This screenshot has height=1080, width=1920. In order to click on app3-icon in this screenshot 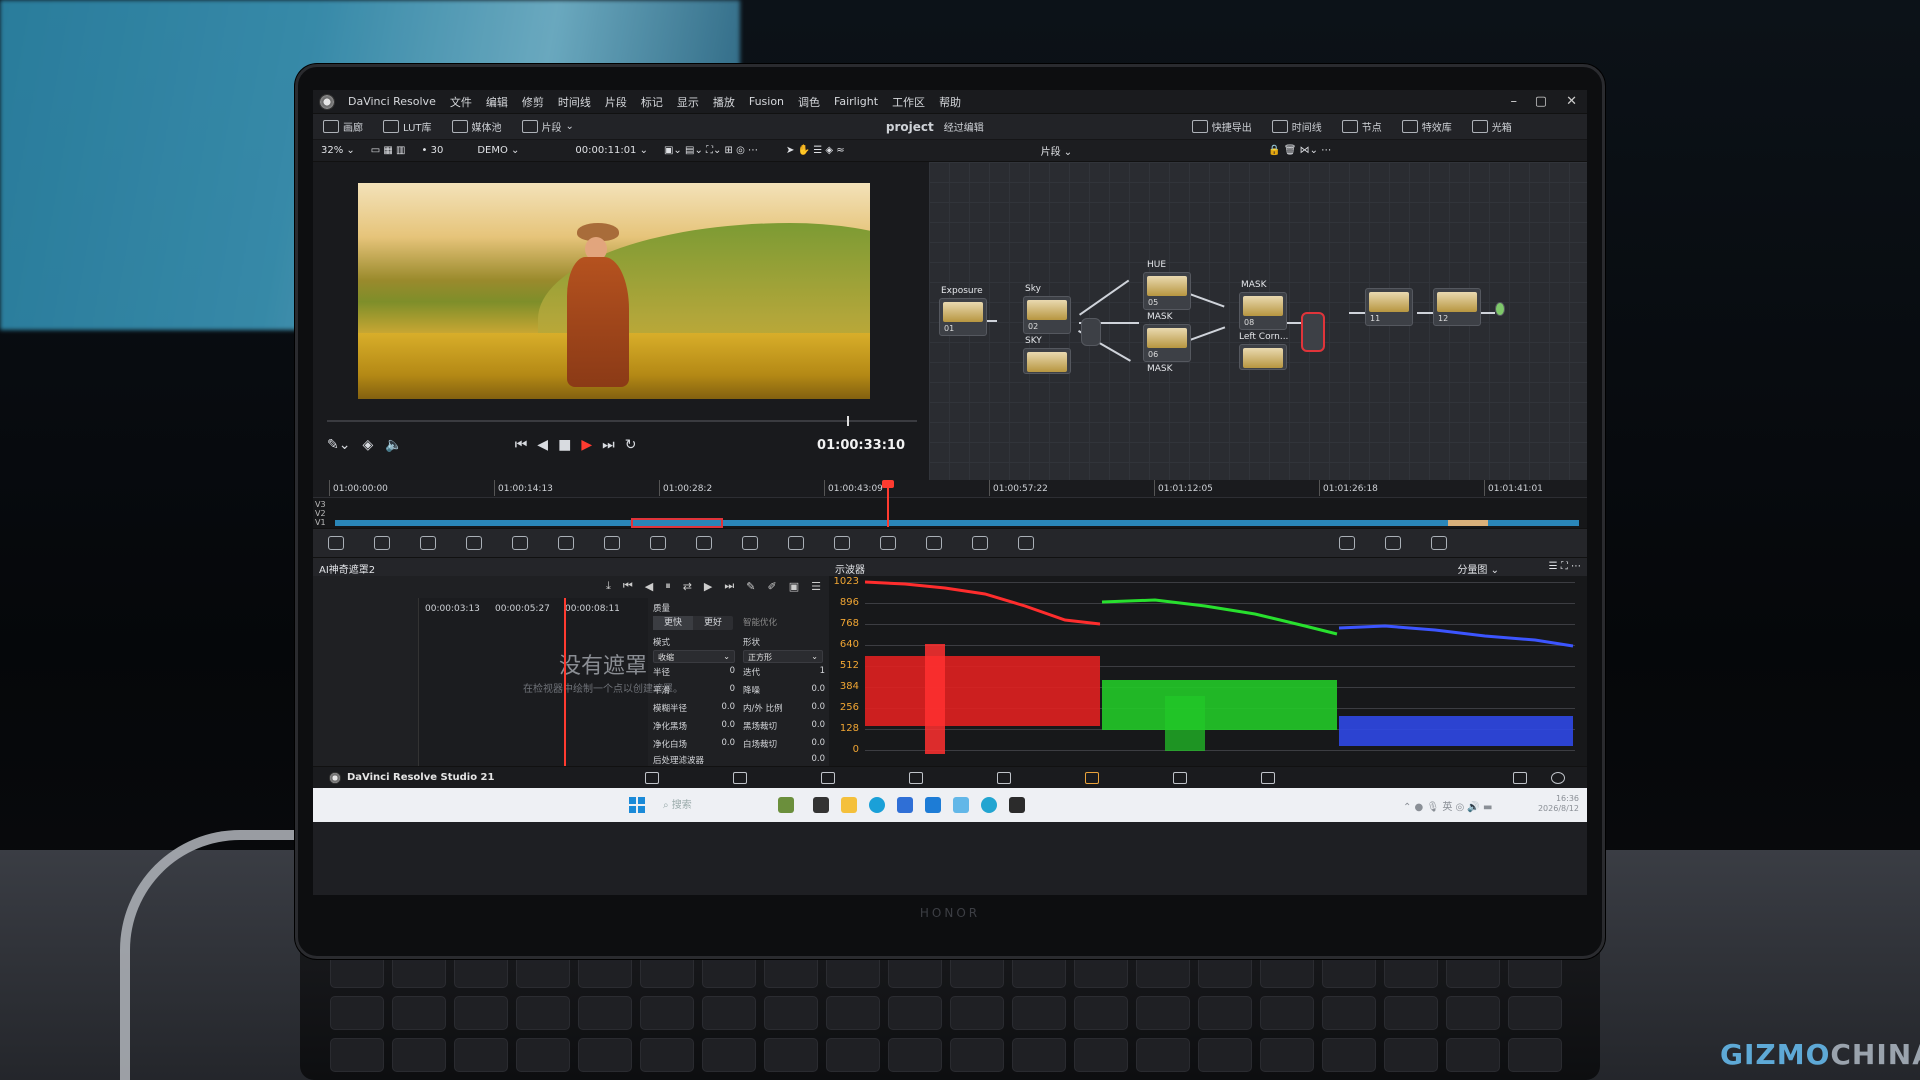, I will do `click(989, 805)`.